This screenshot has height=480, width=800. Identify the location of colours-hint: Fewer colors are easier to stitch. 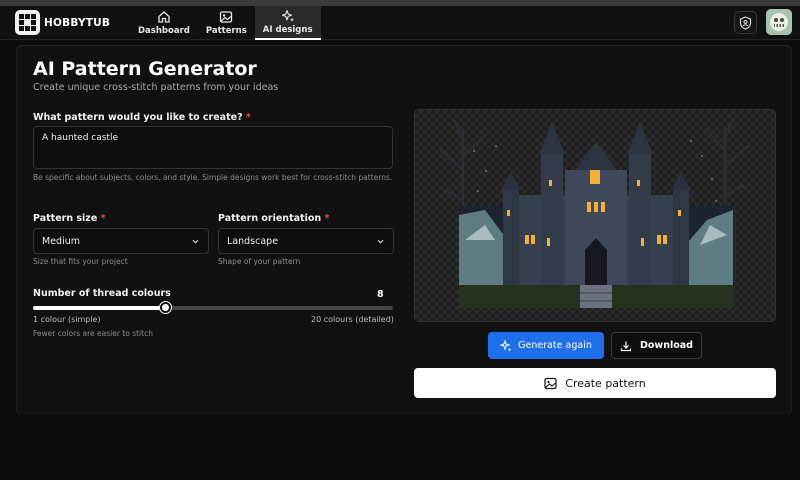
(93, 333).